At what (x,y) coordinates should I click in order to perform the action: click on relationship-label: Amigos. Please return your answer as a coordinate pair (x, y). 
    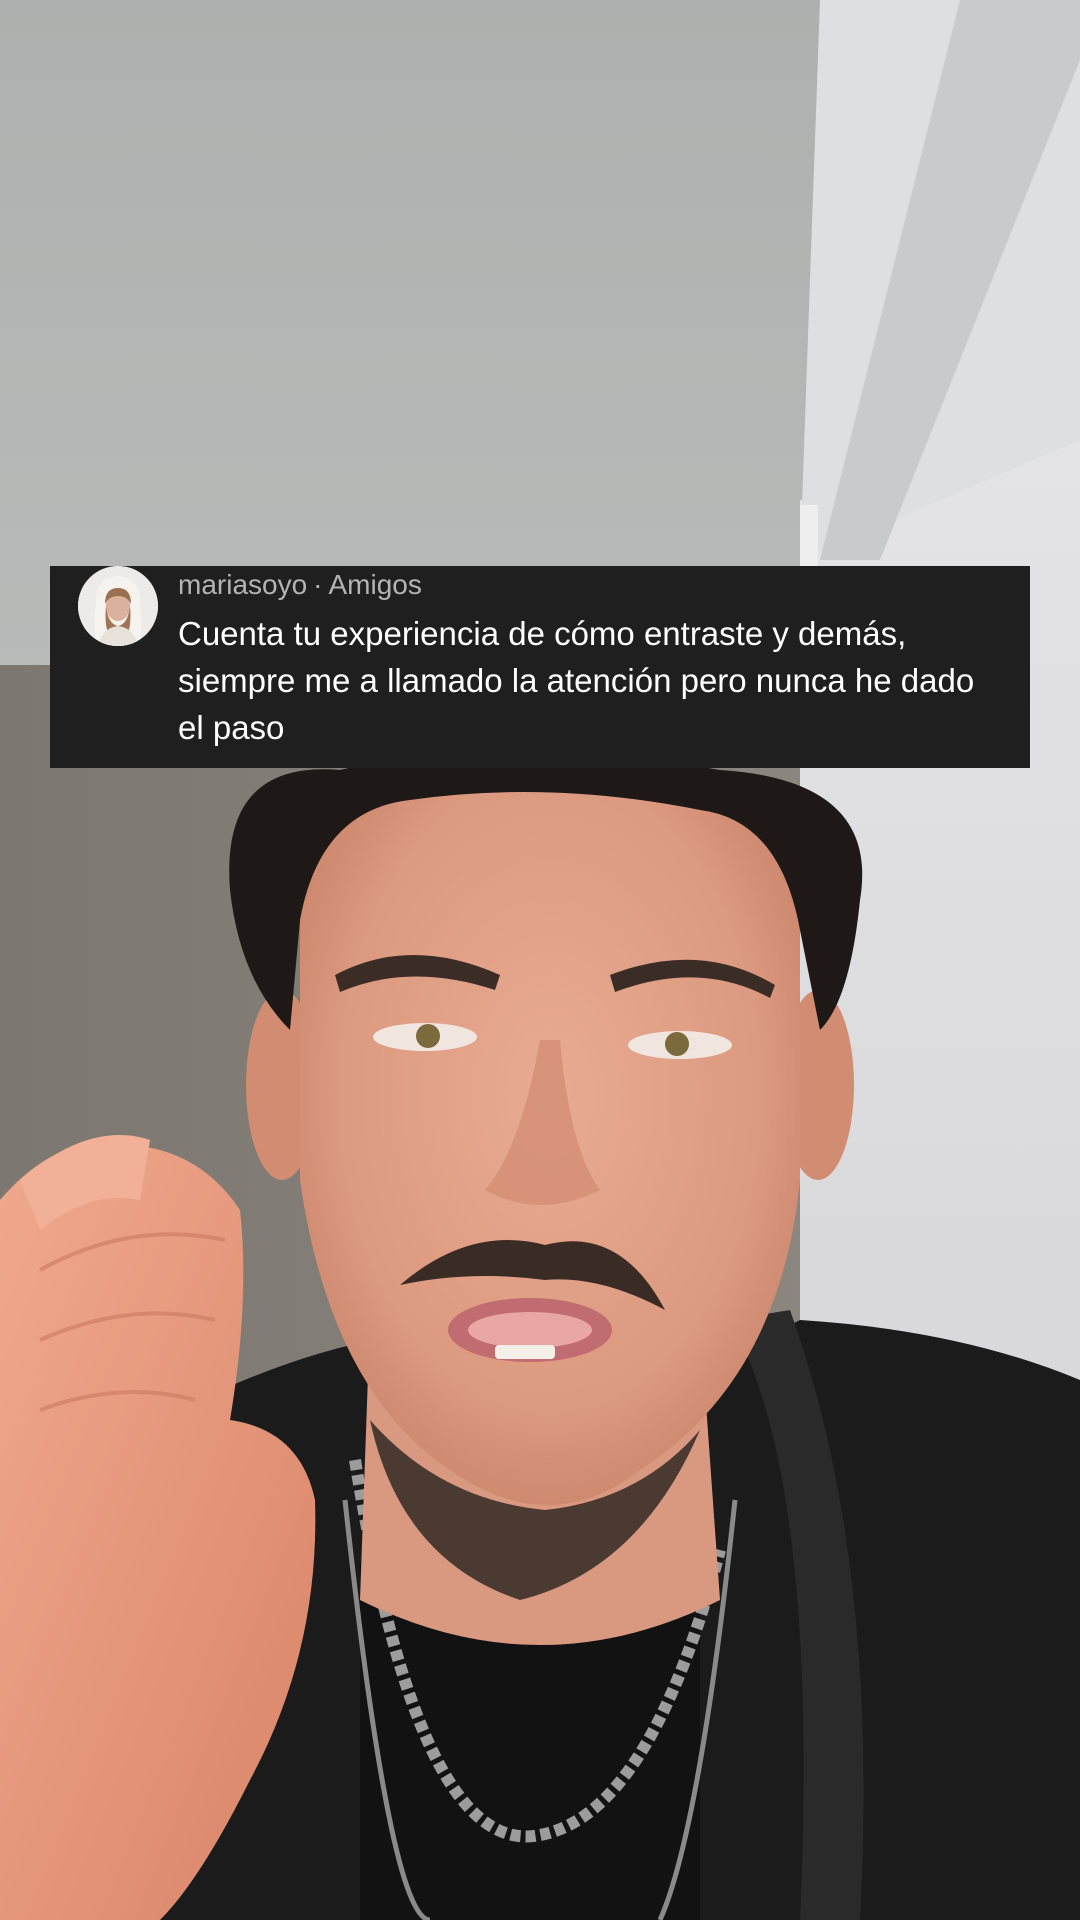
    Looking at the image, I should click on (375, 584).